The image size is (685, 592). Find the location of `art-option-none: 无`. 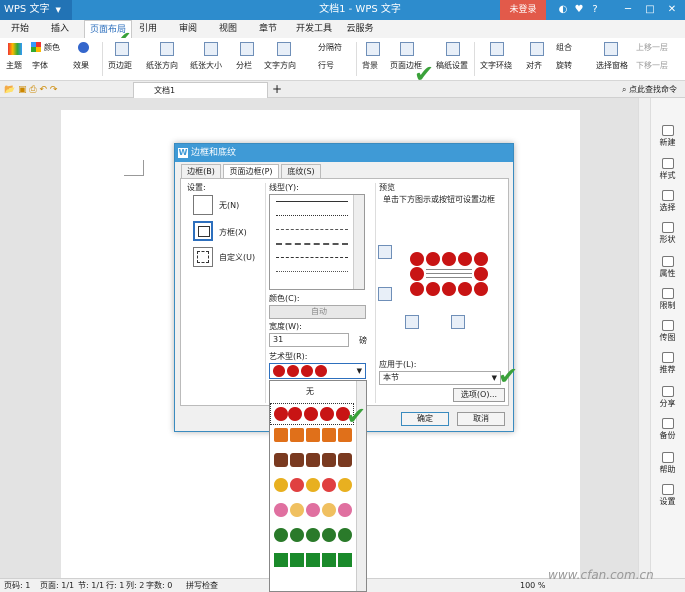

art-option-none: 无 is located at coordinates (310, 392).